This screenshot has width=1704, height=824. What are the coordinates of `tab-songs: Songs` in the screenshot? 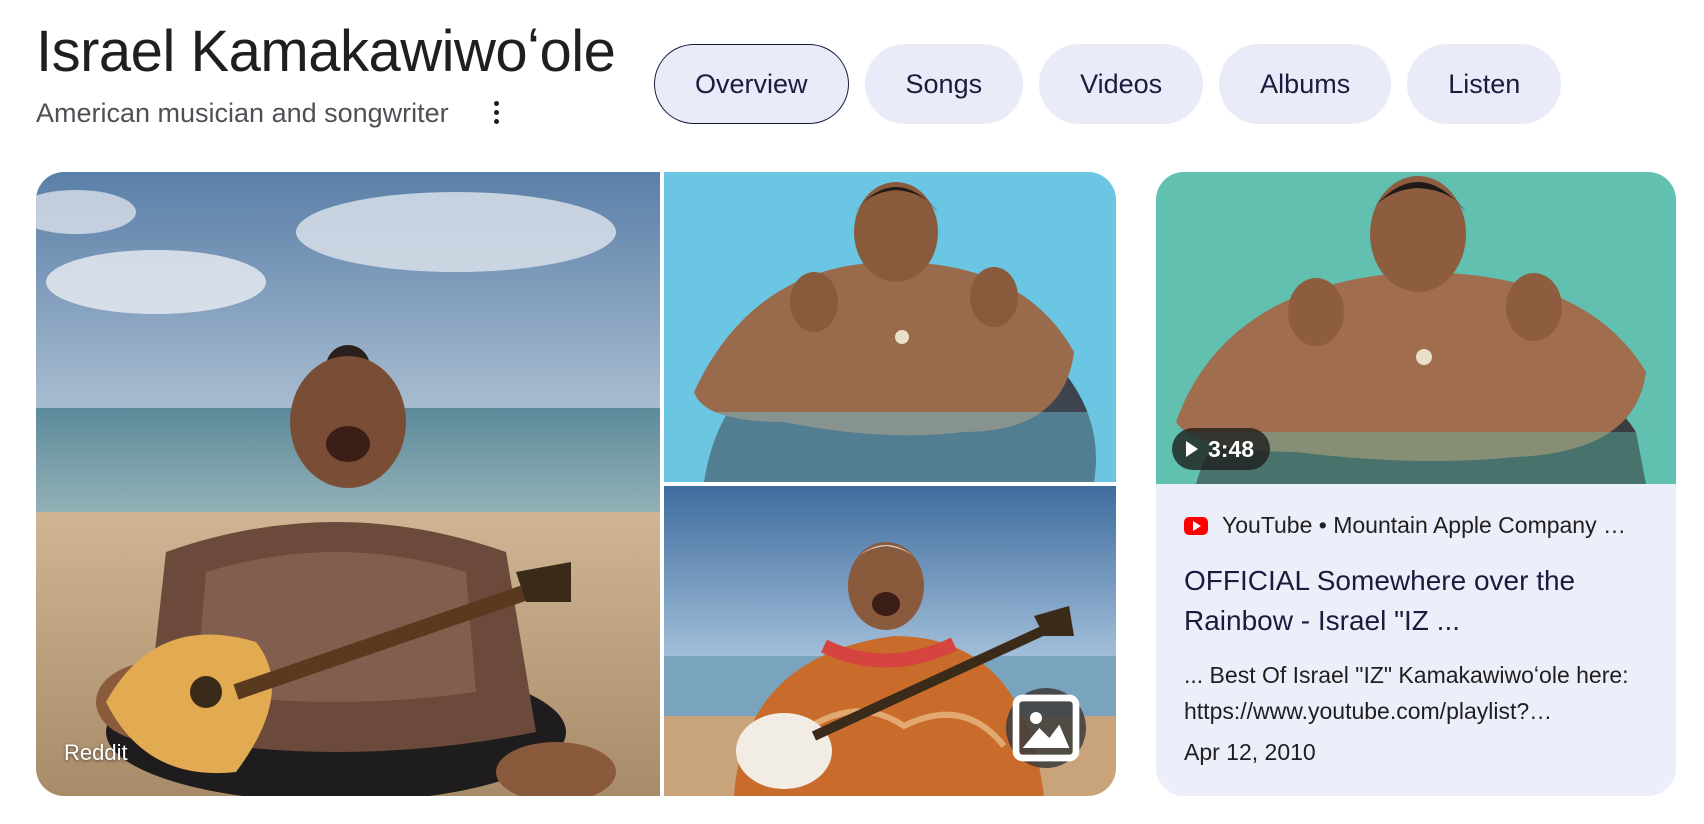 It's located at (944, 84).